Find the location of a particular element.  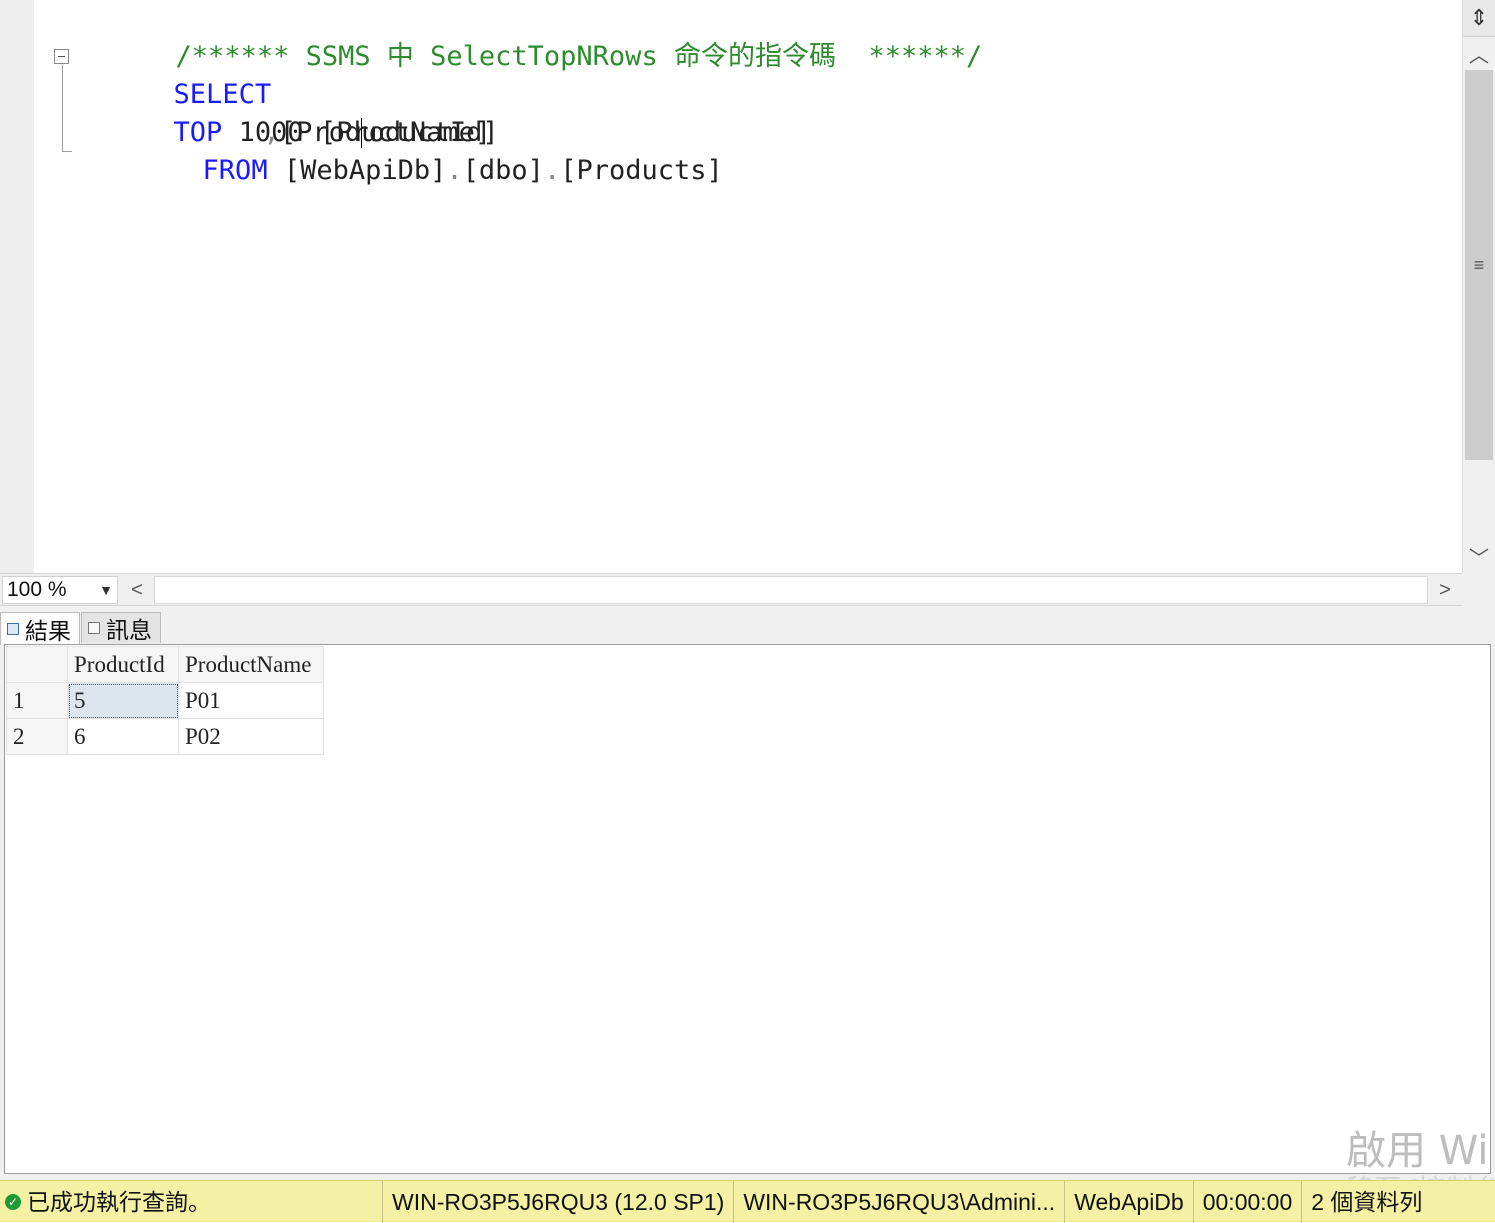

results-table: ProductId ProductName 1 5 P01 2 6 P02 is located at coordinates (165, 700).